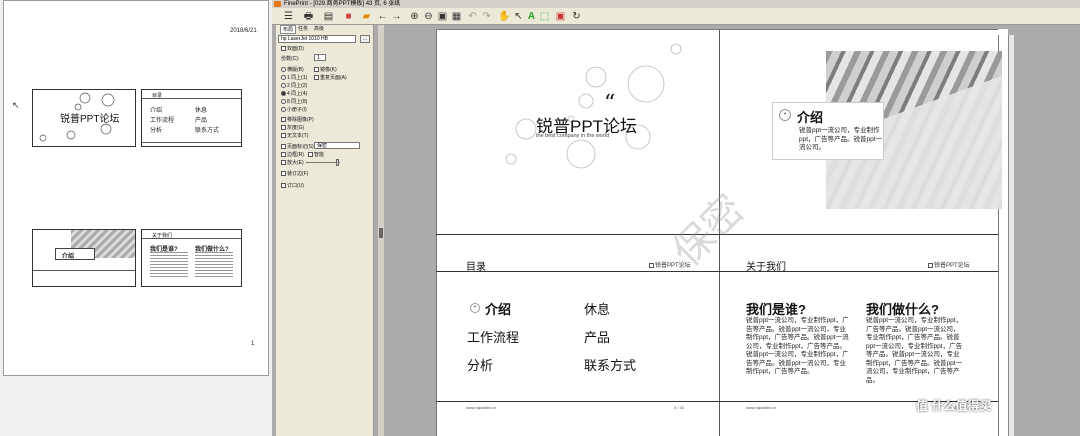  Describe the element at coordinates (679, 407) in the screenshot. I see `contents-footer-page: 3 / 43` at that location.